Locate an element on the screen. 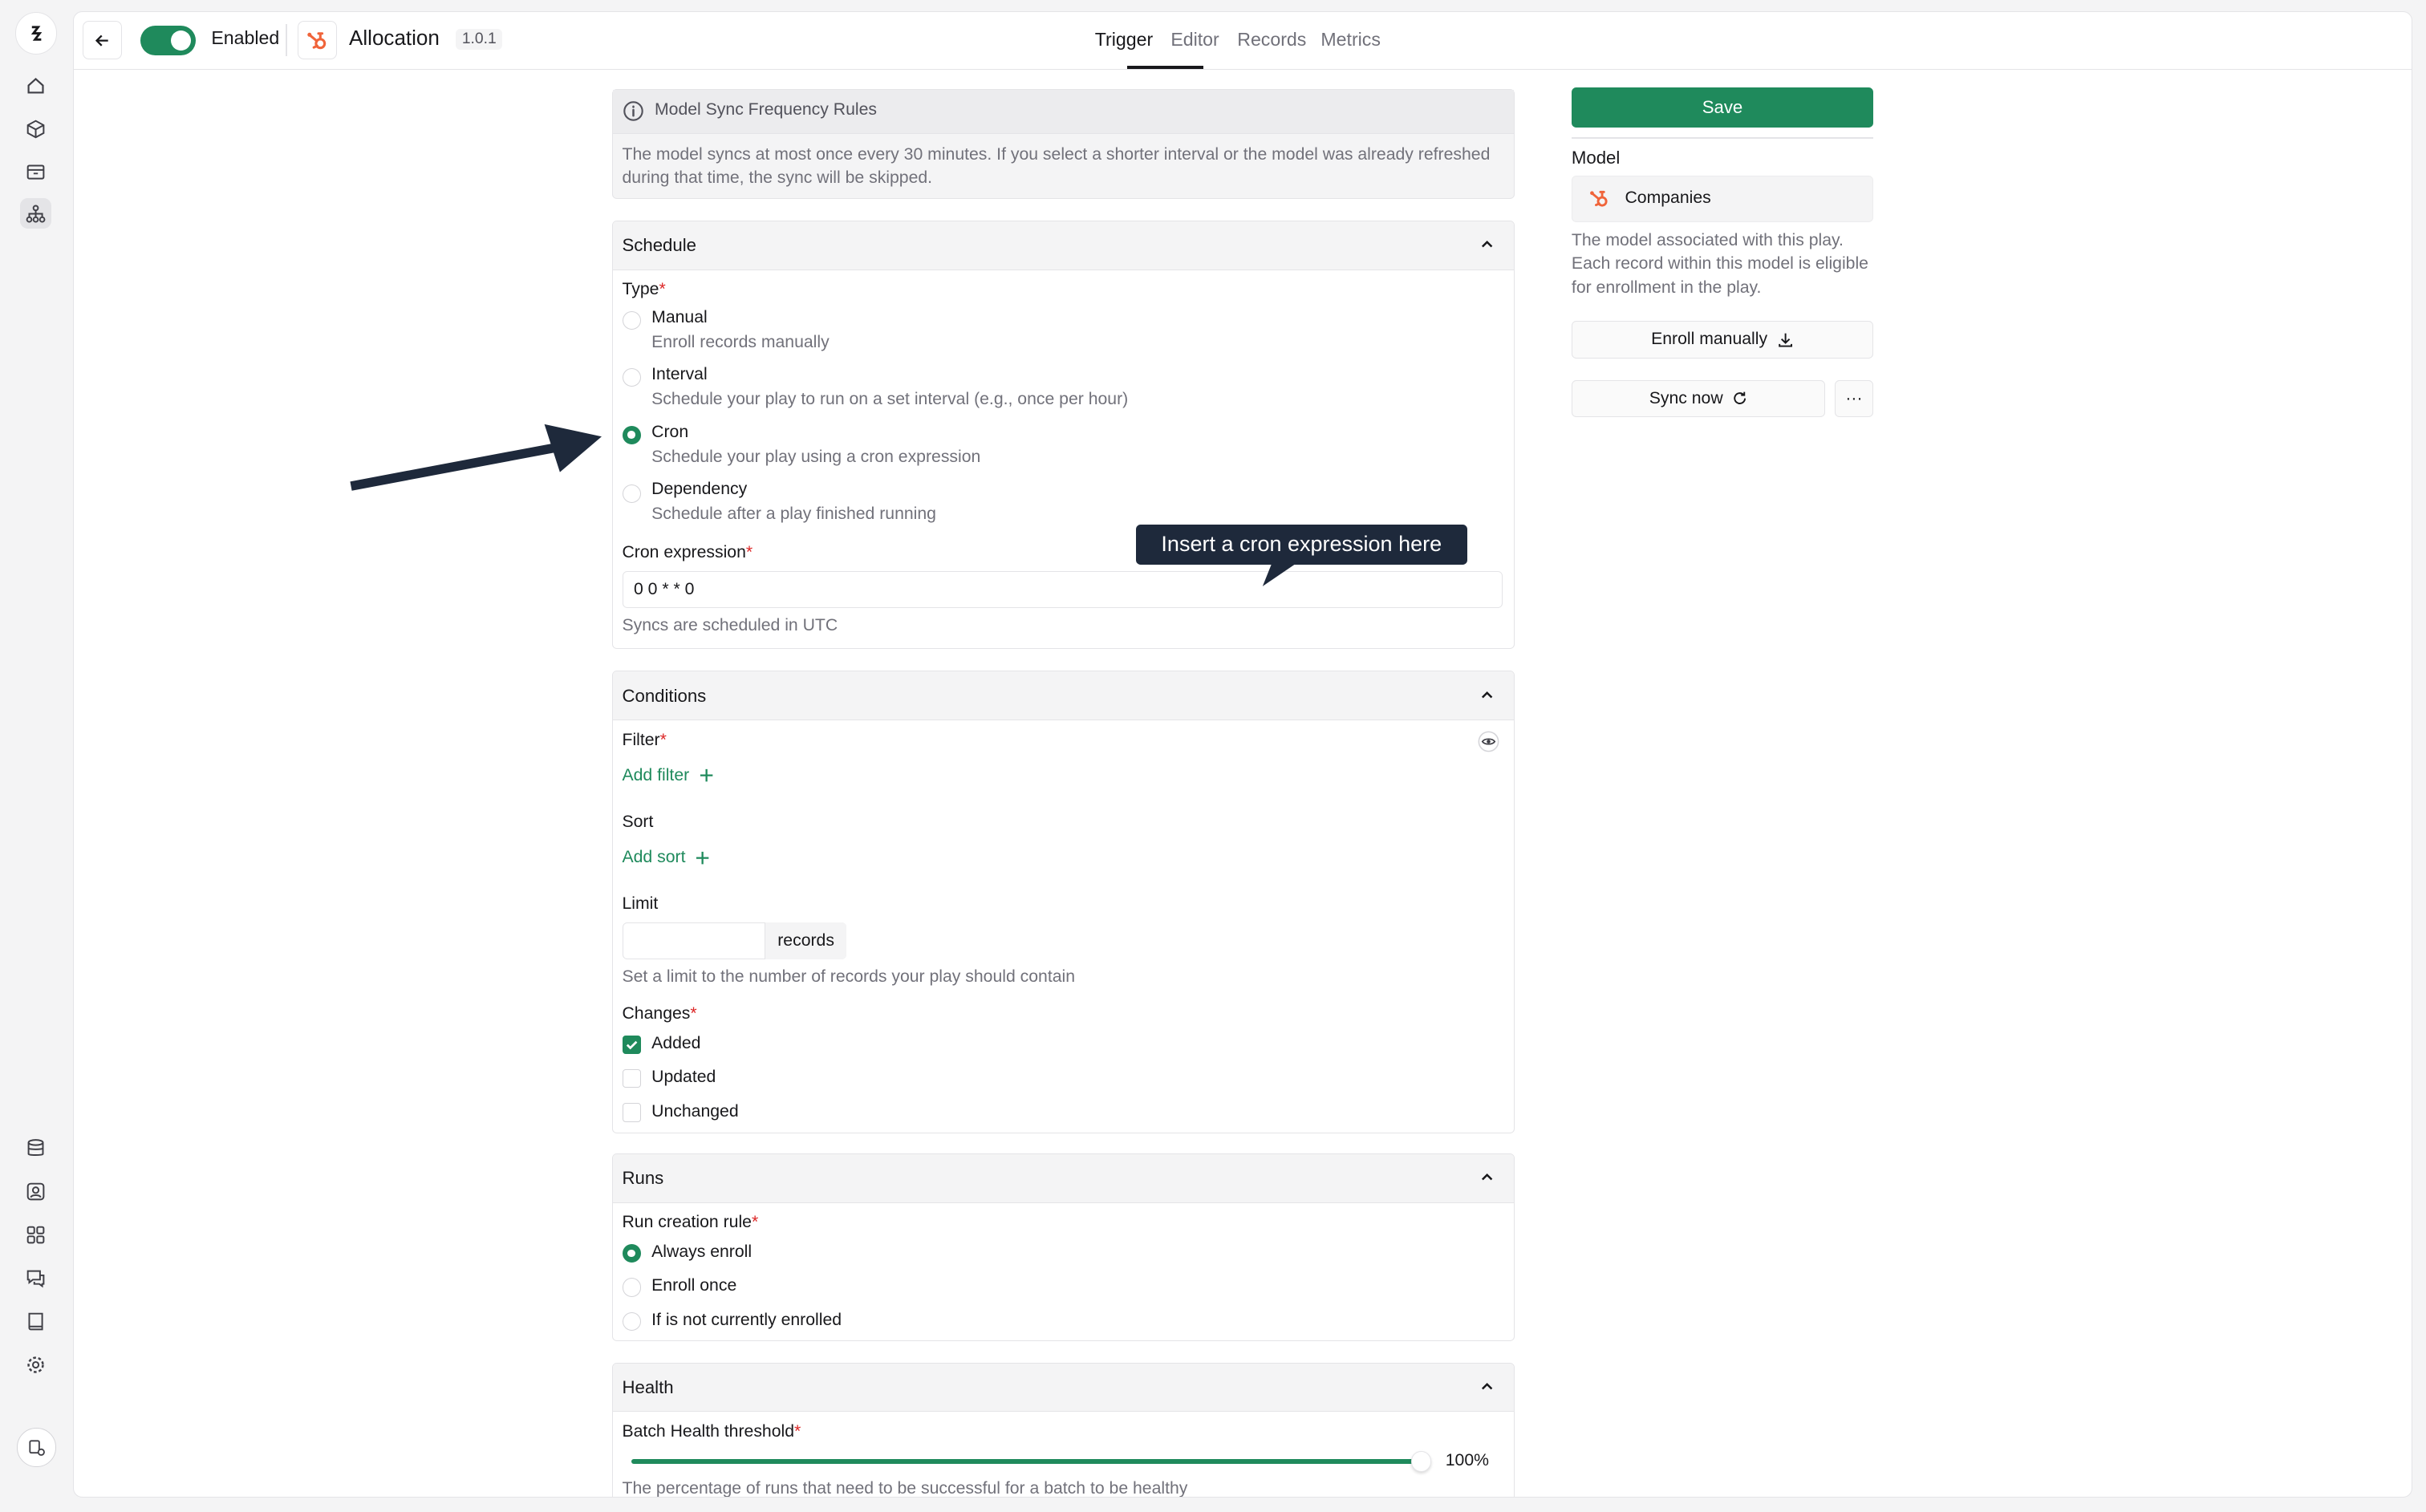 This screenshot has width=2426, height=1512. filter-label: Filter* is located at coordinates (644, 739).